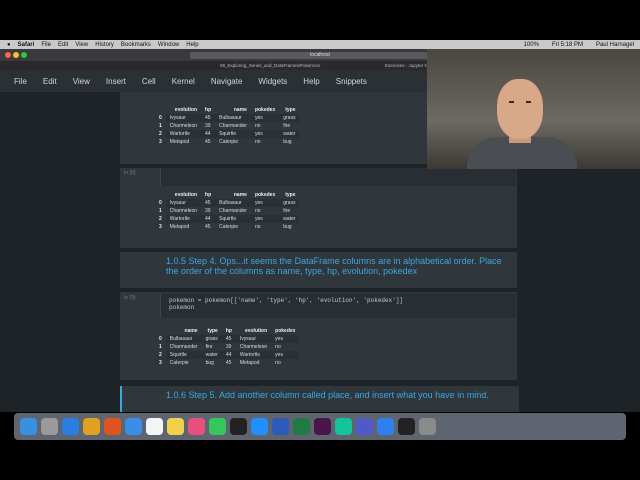 This screenshot has height=480, width=640. What do you see at coordinates (385, 426) in the screenshot?
I see `dock-vs-code-icon: VS Code` at bounding box center [385, 426].